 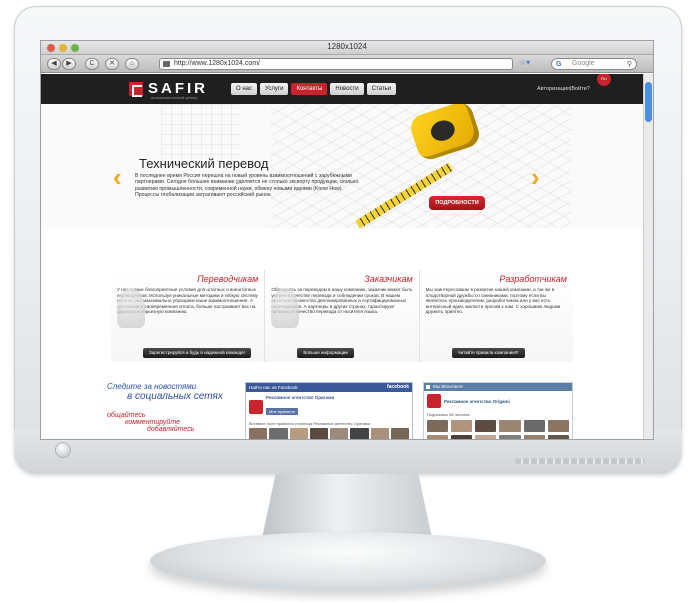 I want to click on lamp-decoration, so click(x=131, y=308).